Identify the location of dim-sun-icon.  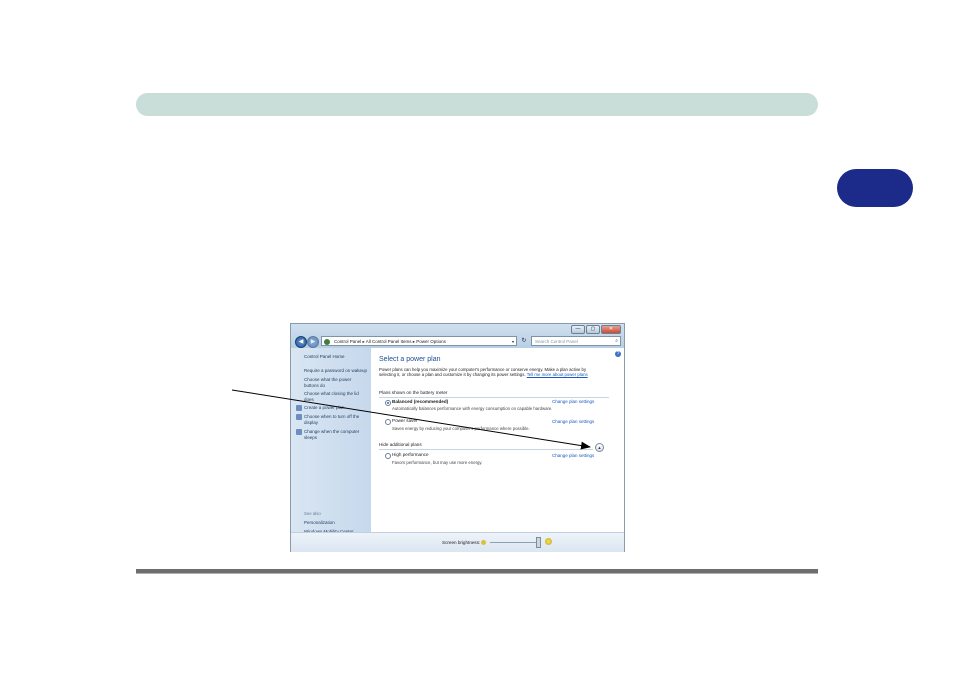
(483, 542).